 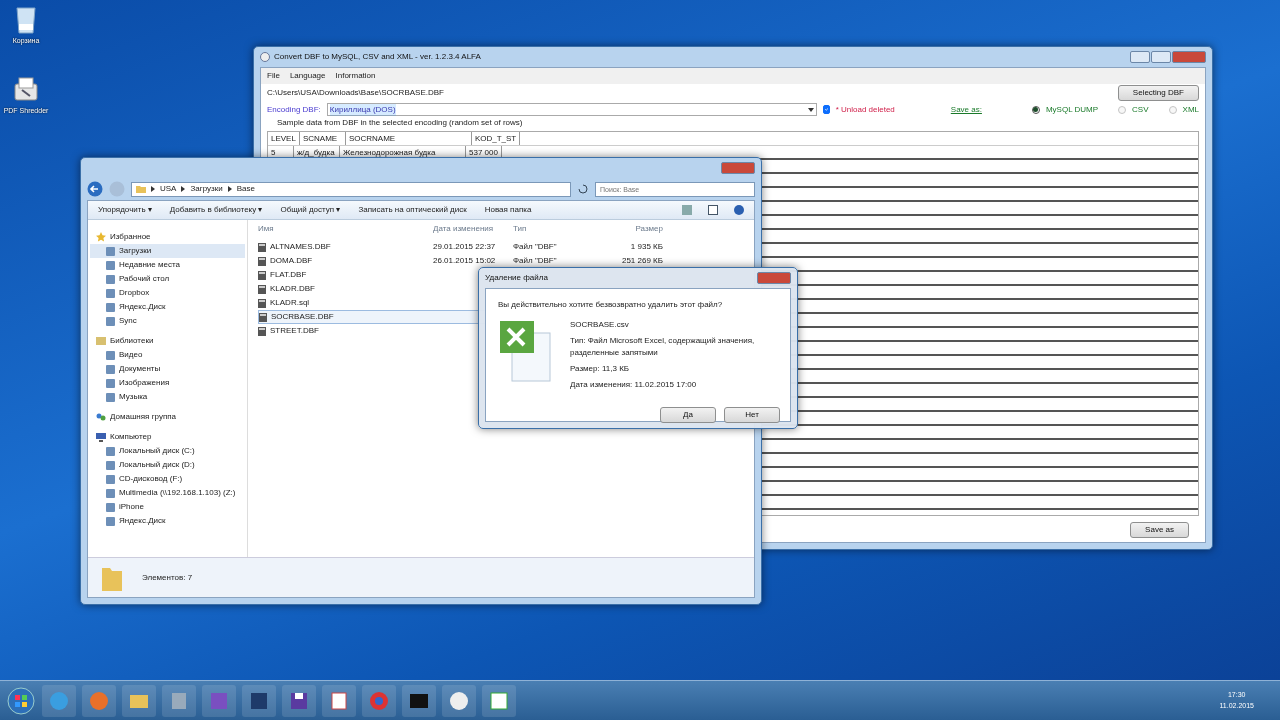 I want to click on nav-item: Музыка, so click(x=167, y=397).